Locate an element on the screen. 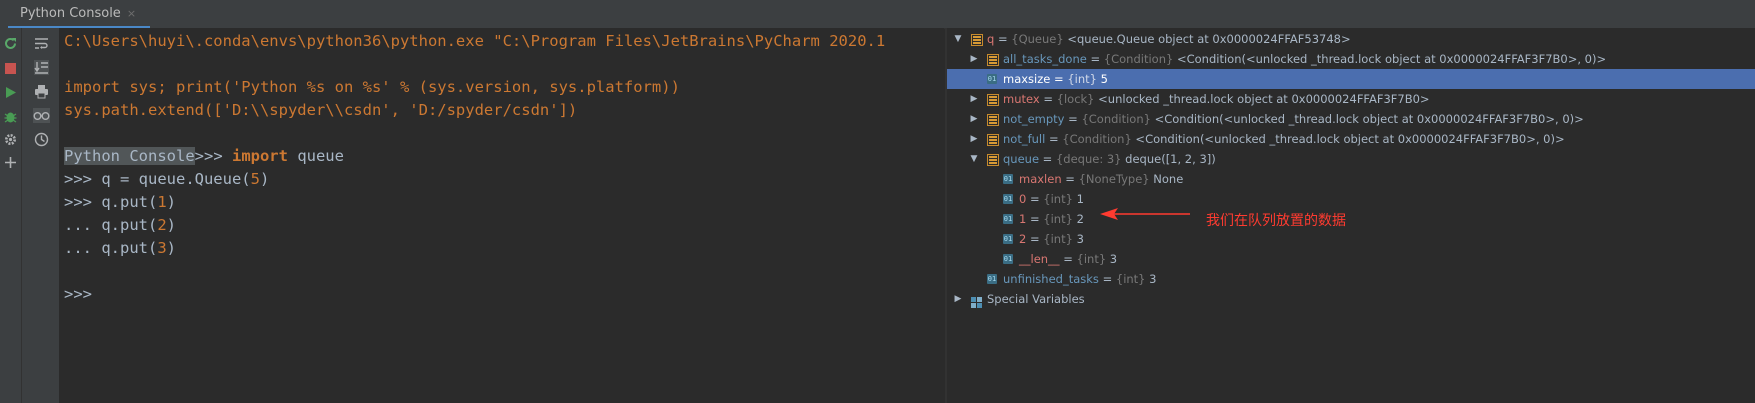  variable-row: 01 1 = {int} 2 is located at coordinates (1351, 219).